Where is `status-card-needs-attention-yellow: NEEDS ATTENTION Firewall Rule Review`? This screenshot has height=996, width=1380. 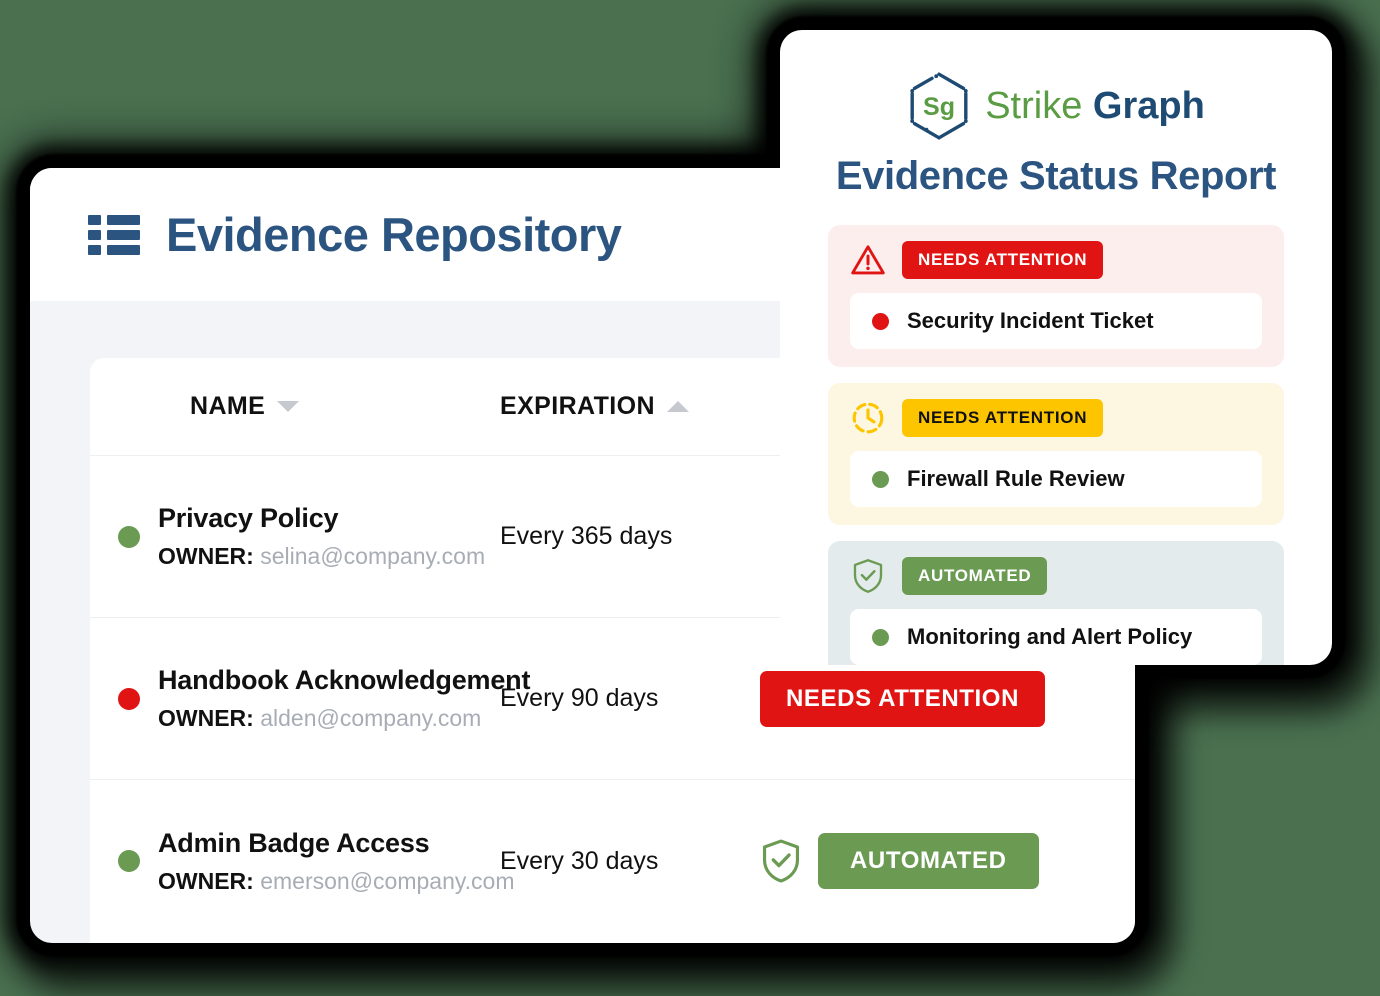
status-card-needs-attention-yellow: NEEDS ATTENTION Firewall Rule Review is located at coordinates (1056, 454).